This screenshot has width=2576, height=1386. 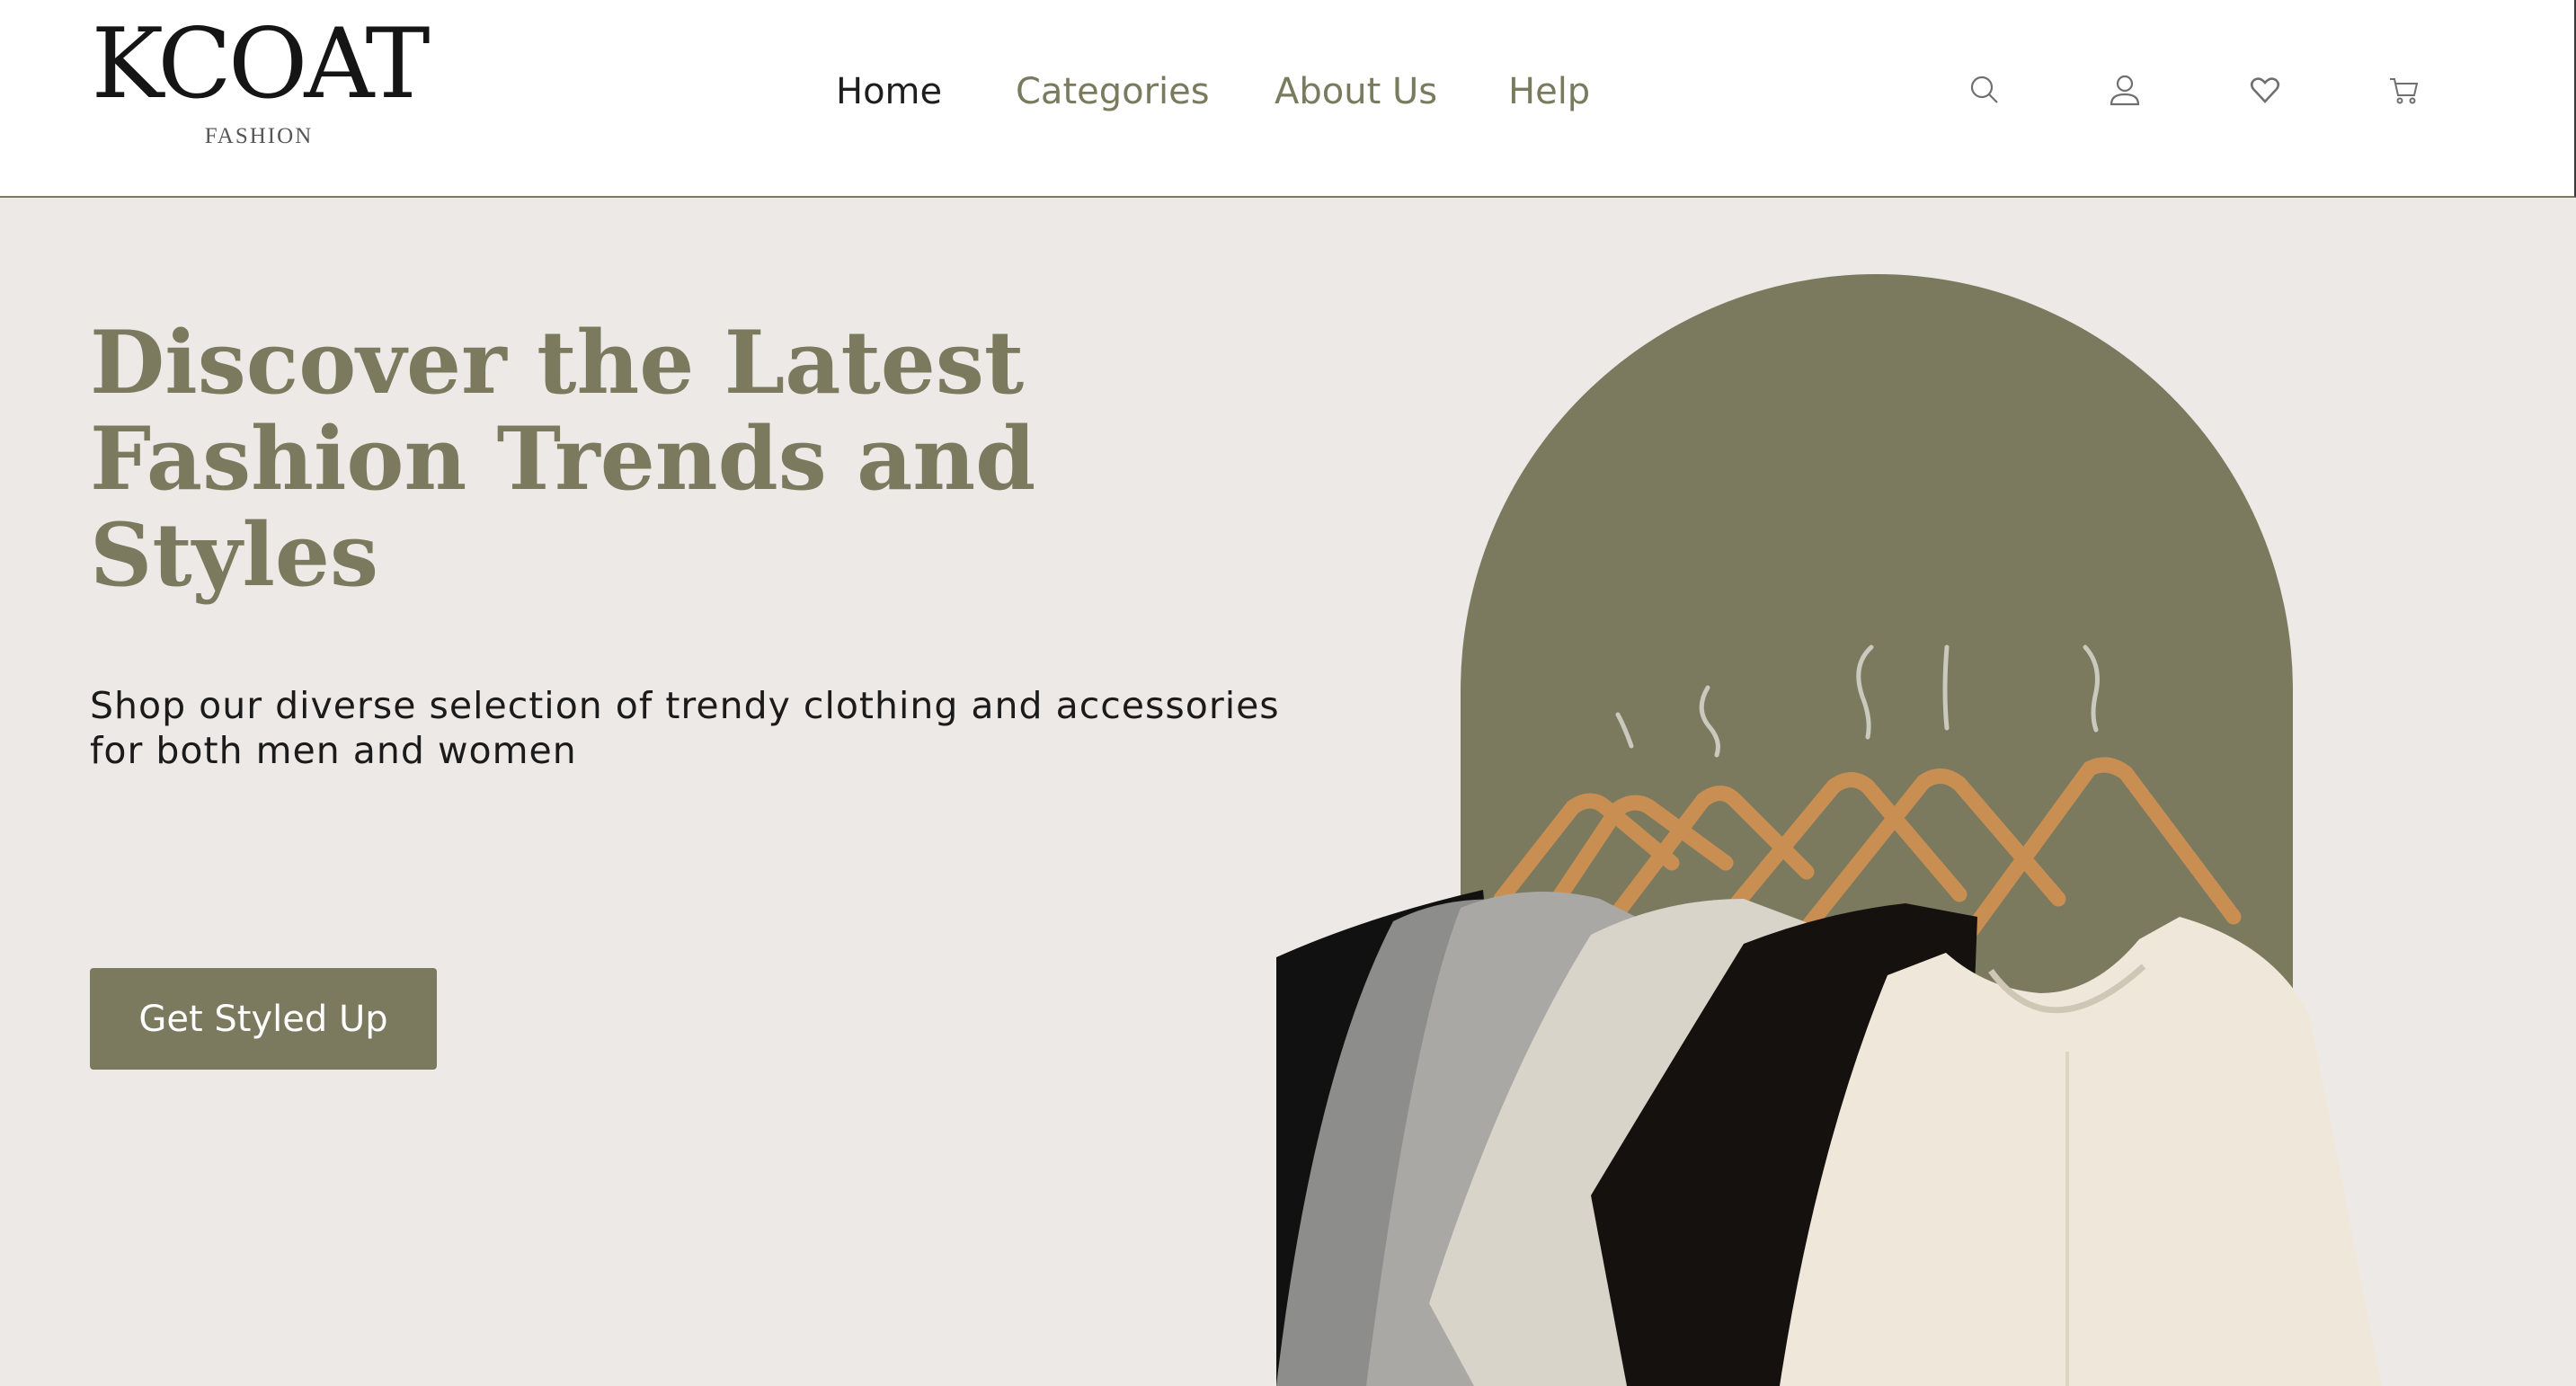 What do you see at coordinates (2403, 90) in the screenshot?
I see `cart-icon` at bounding box center [2403, 90].